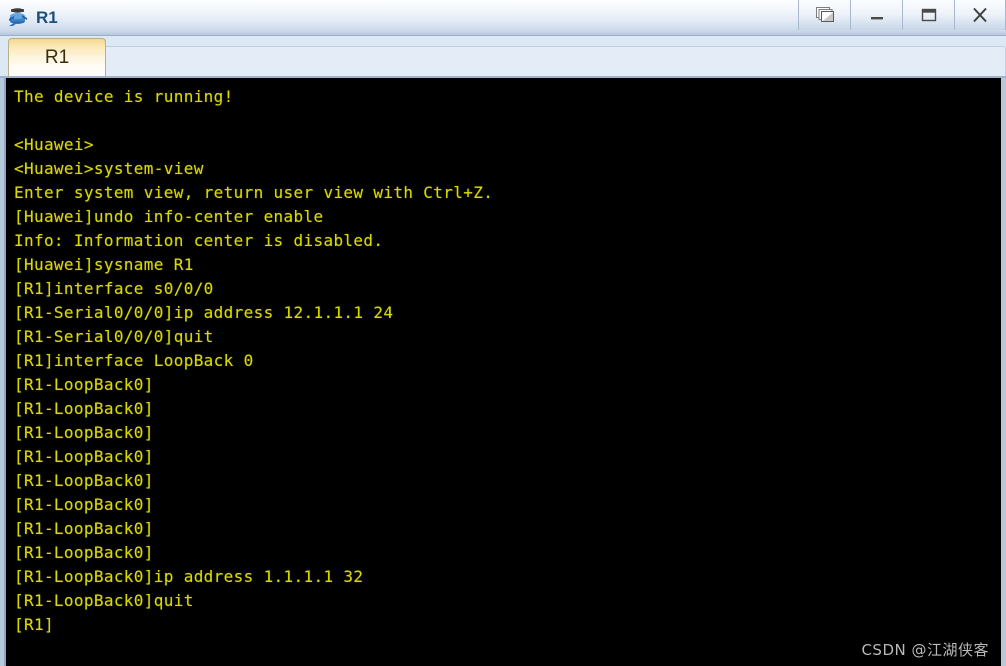  What do you see at coordinates (169, 216) in the screenshot?
I see `terminal-line: [Huawei]undo info-center enable` at bounding box center [169, 216].